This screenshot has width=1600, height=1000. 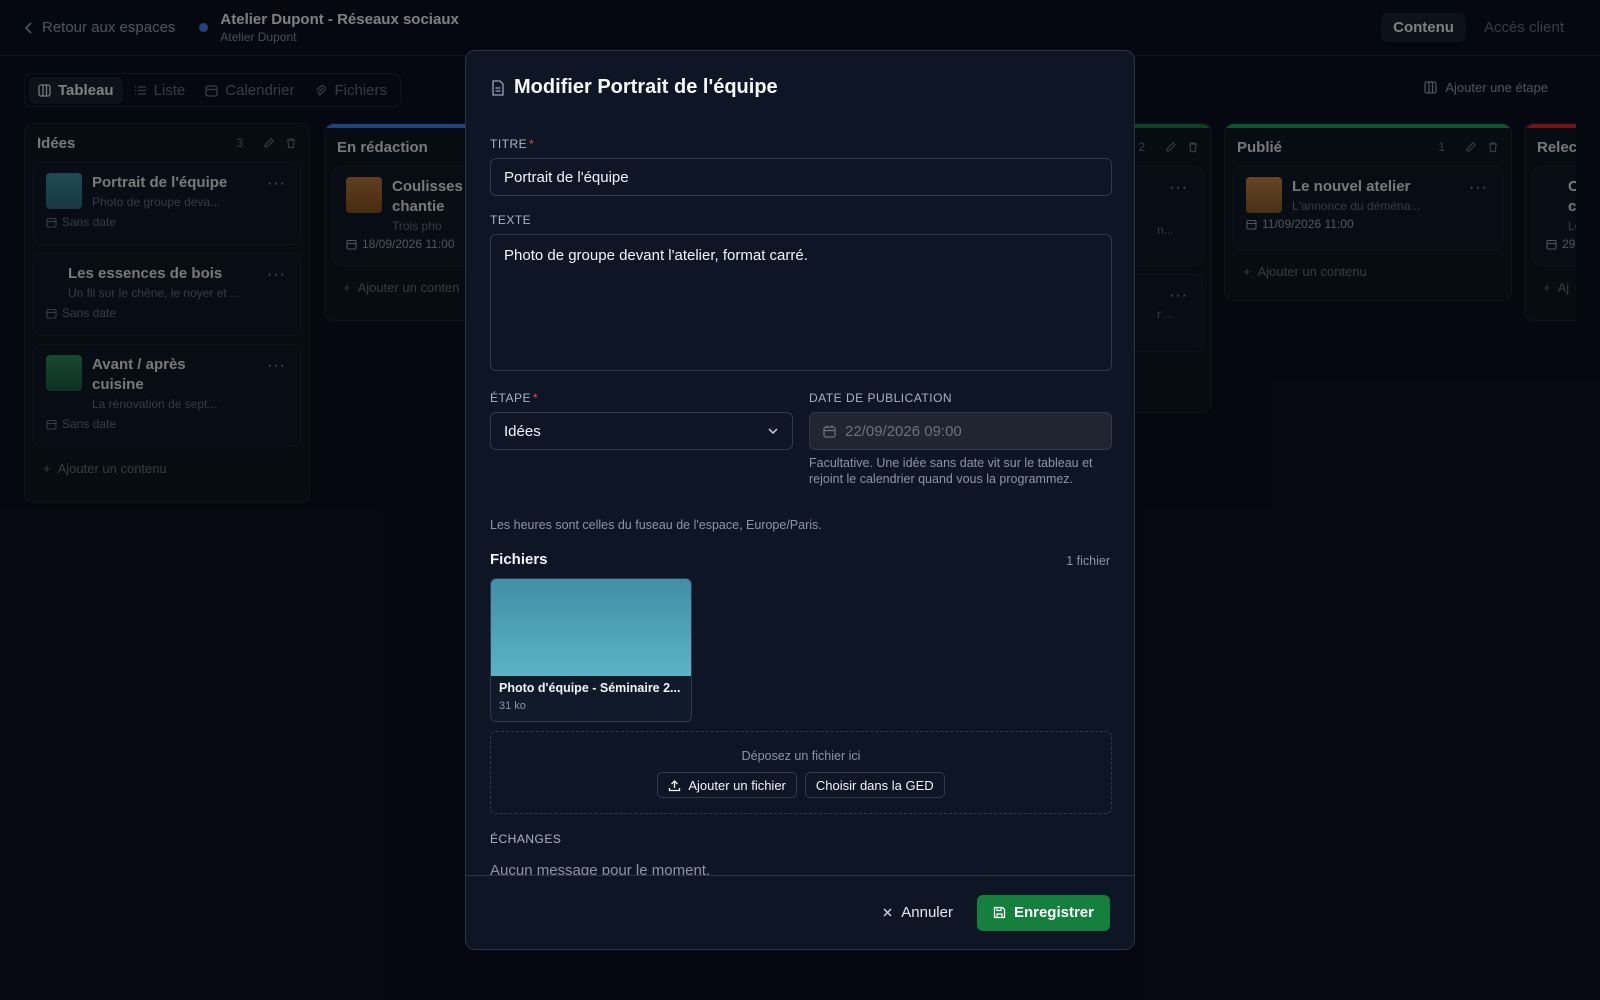 I want to click on stage-select: Idées, so click(x=641, y=431).